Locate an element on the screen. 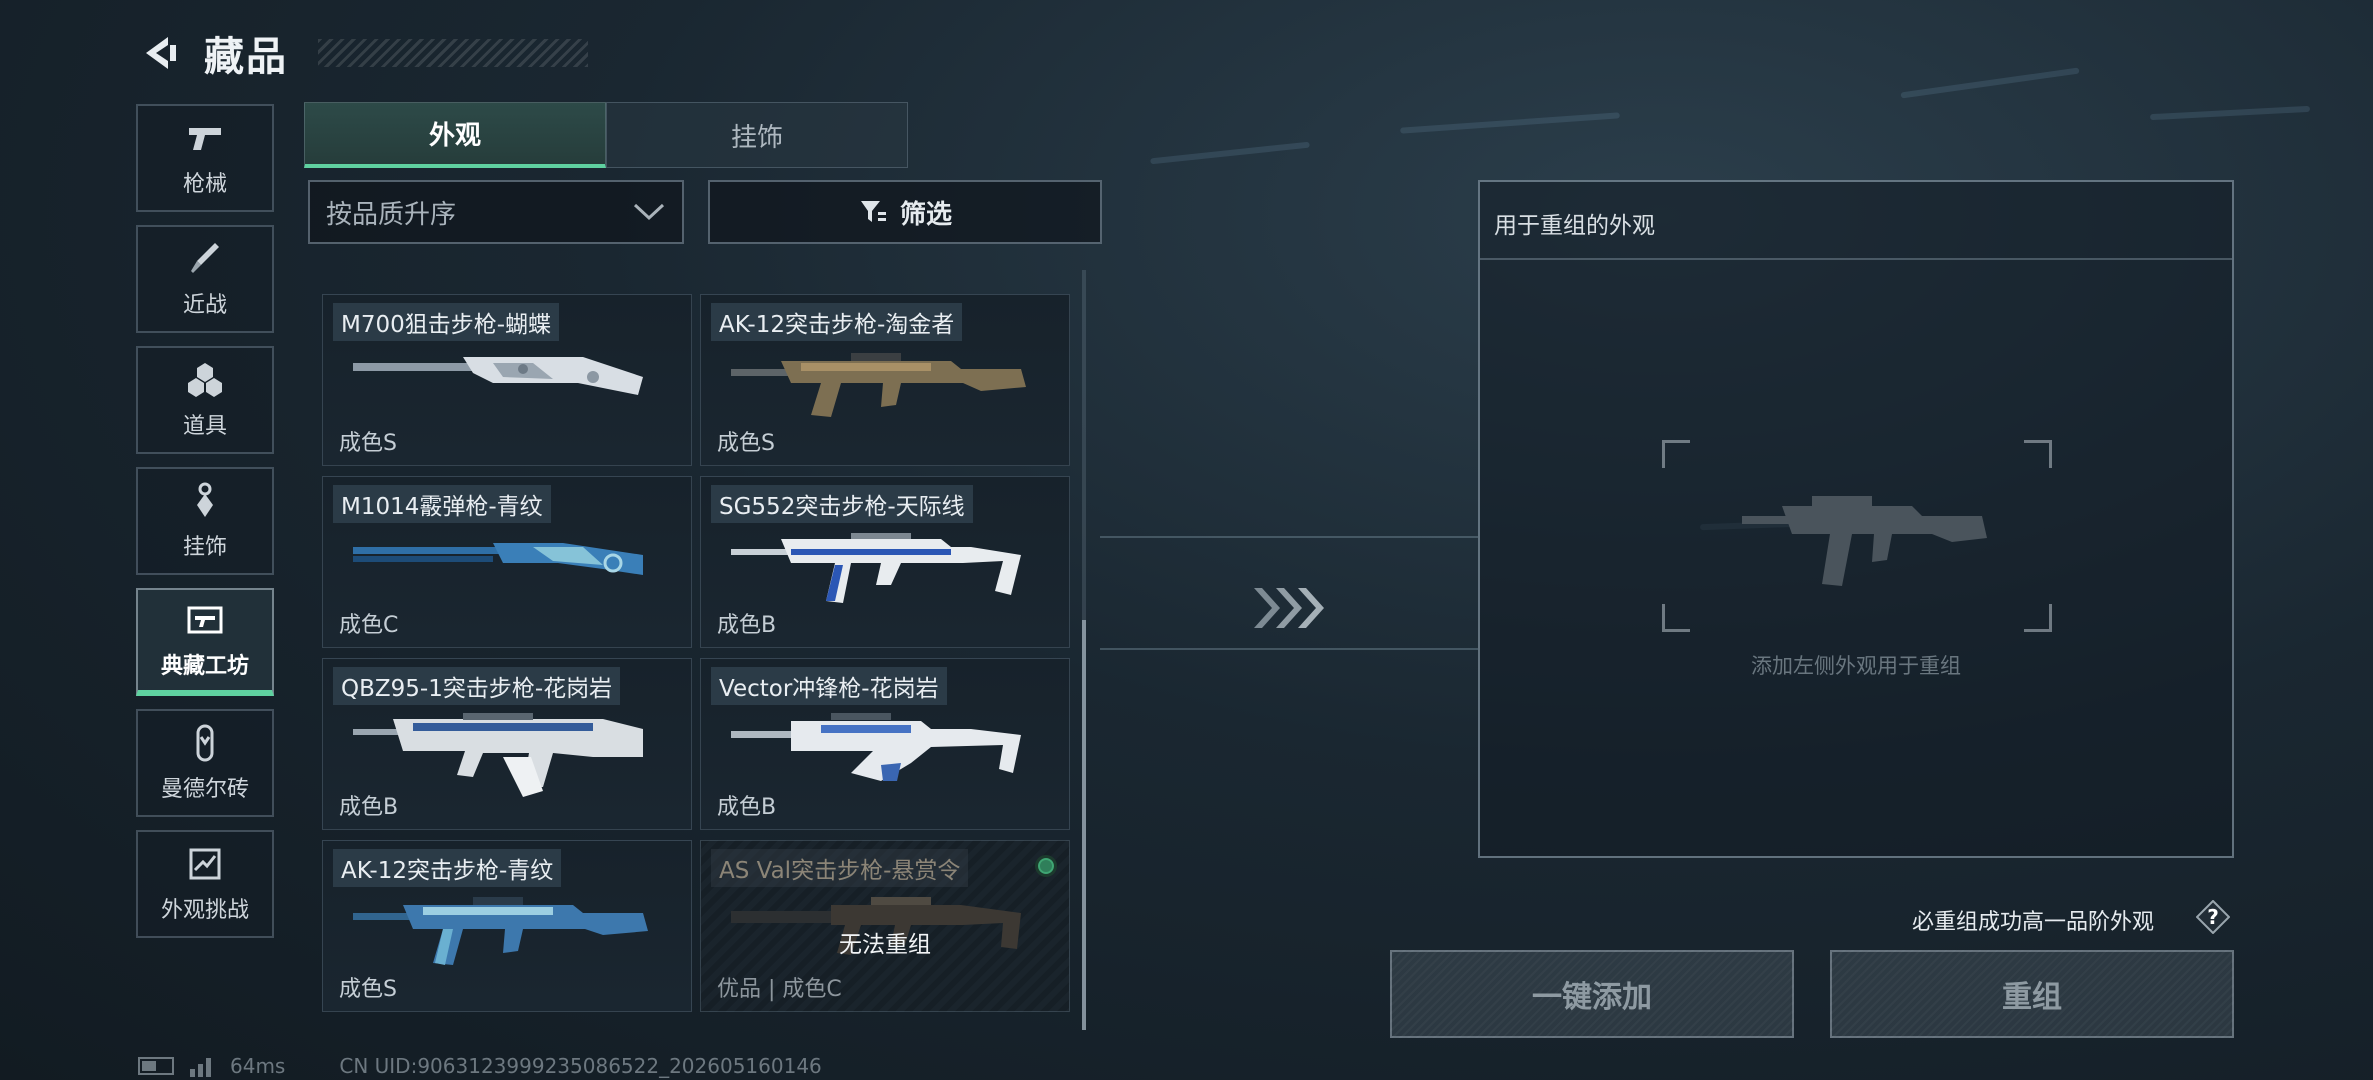  capsule-icon is located at coordinates (205, 743).